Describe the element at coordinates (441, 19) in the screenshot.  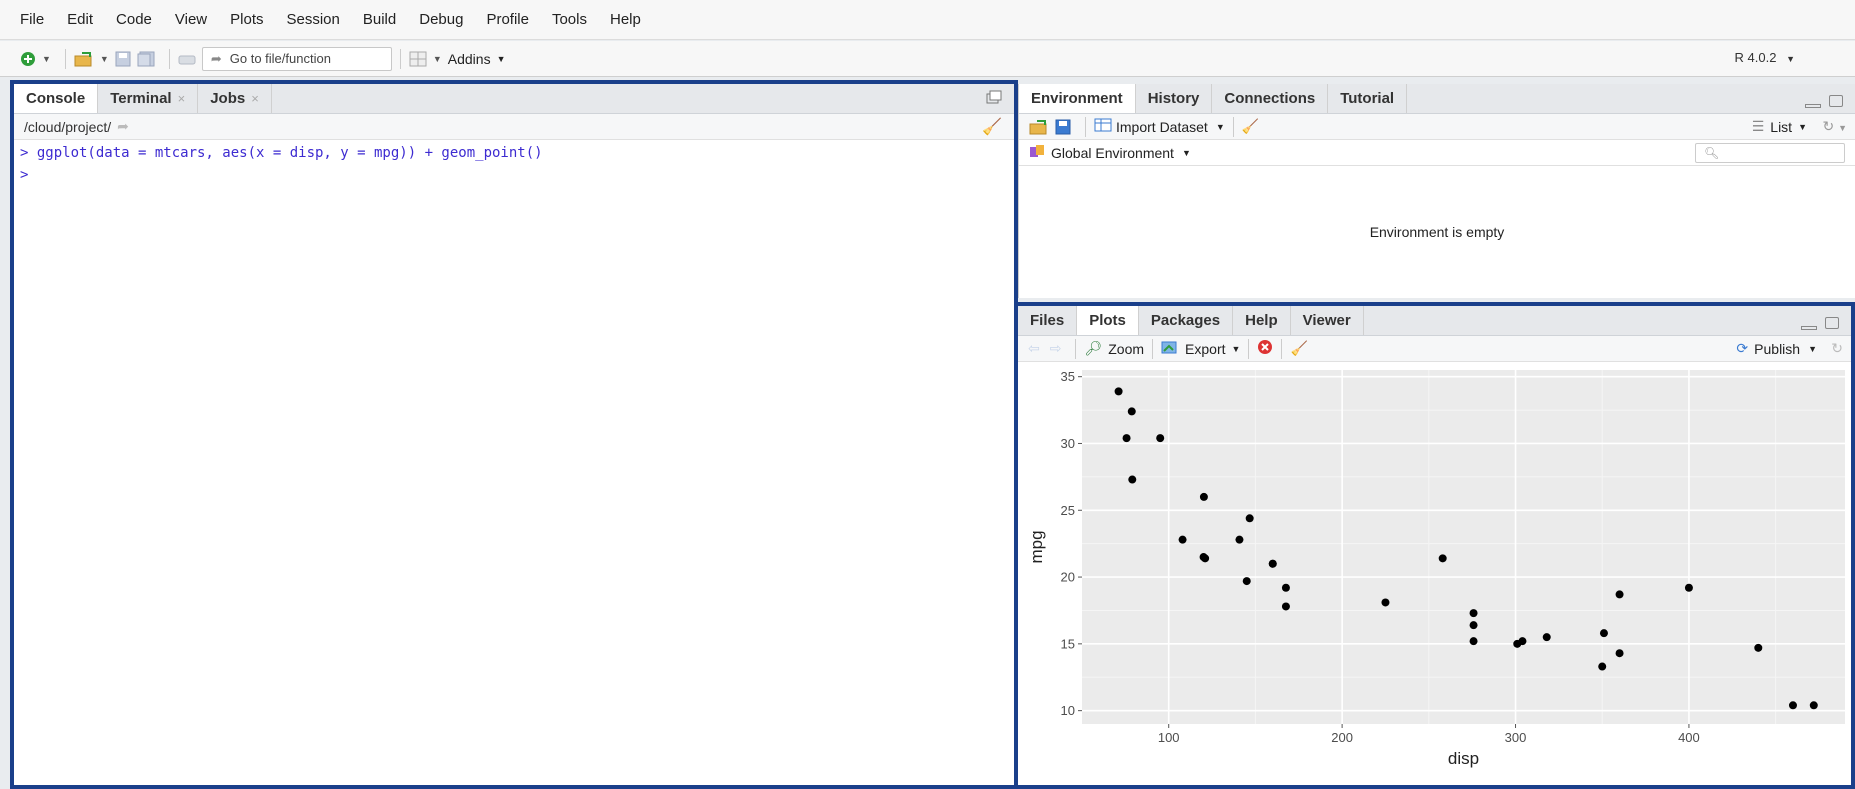
I see `menu-debug: Debug` at that location.